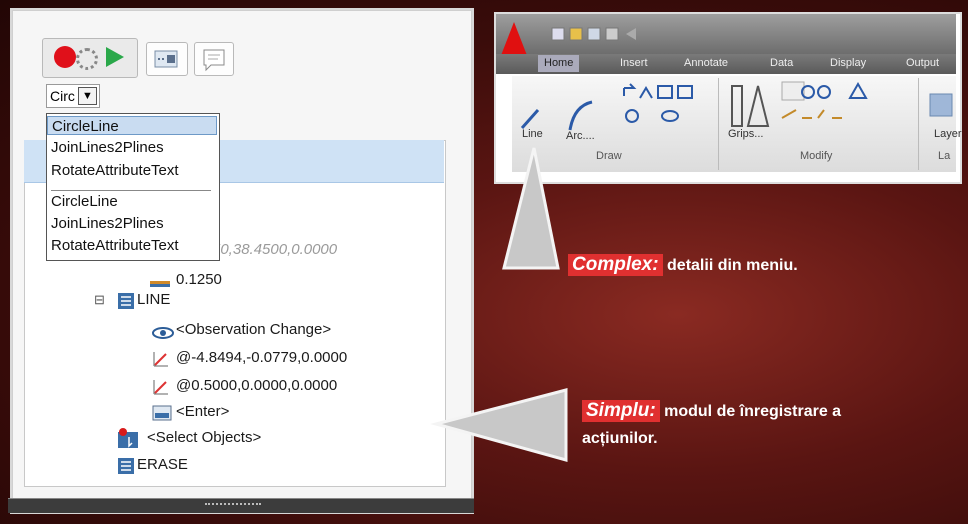  I want to click on callout-simple: Simplu: modul de înregistrare a, so click(711, 411).